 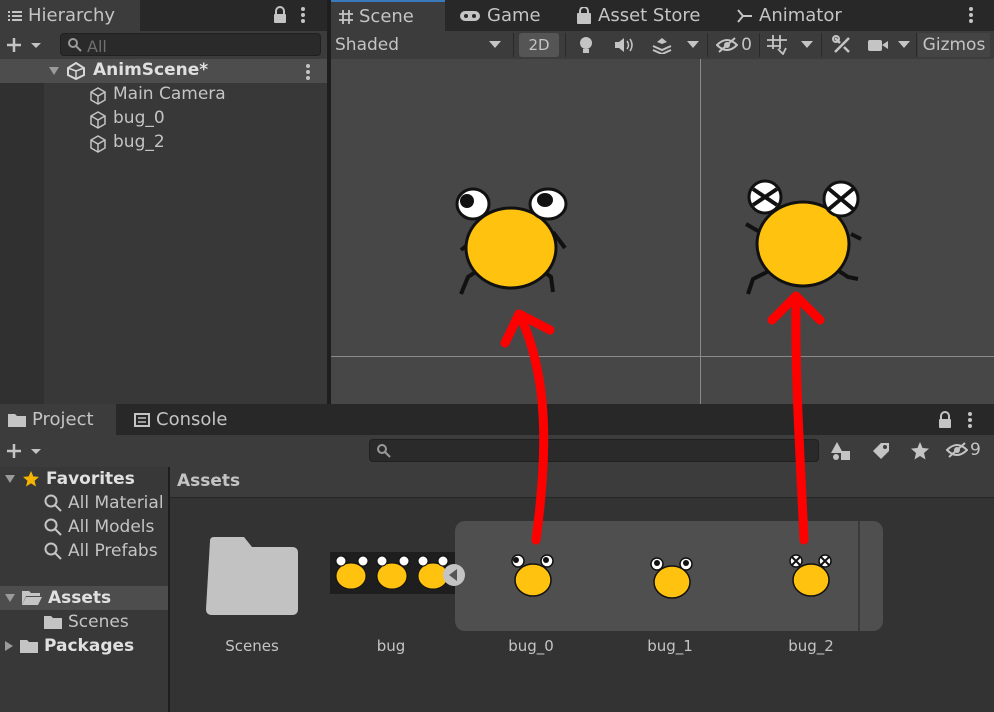 What do you see at coordinates (391, 646) in the screenshot?
I see `asset-label: bug` at bounding box center [391, 646].